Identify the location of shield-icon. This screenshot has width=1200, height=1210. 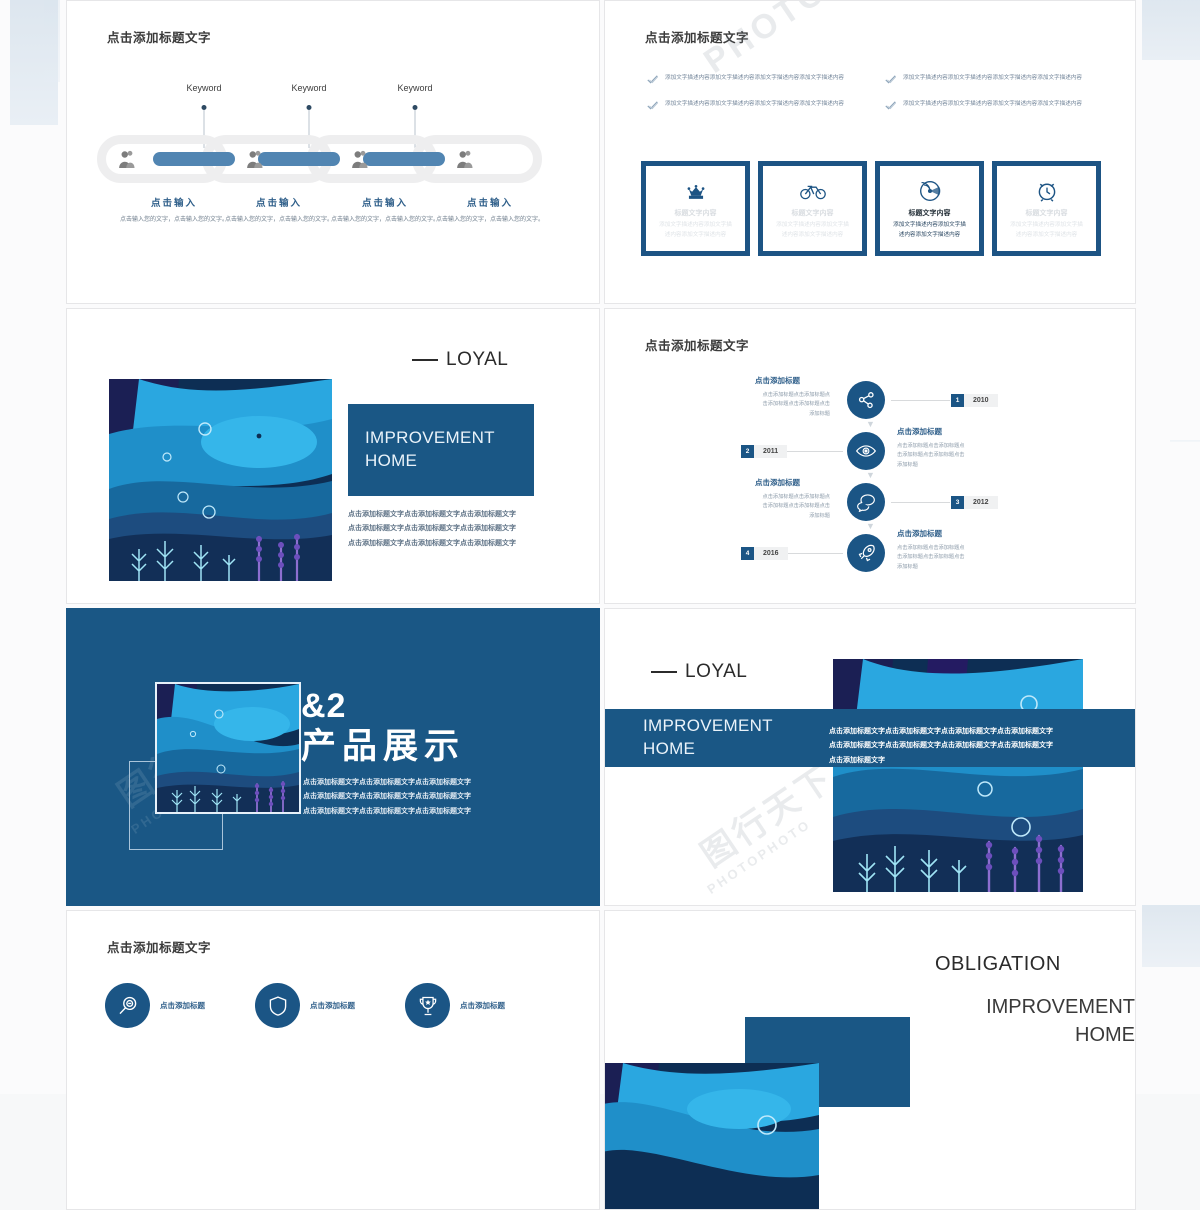
(277, 1005).